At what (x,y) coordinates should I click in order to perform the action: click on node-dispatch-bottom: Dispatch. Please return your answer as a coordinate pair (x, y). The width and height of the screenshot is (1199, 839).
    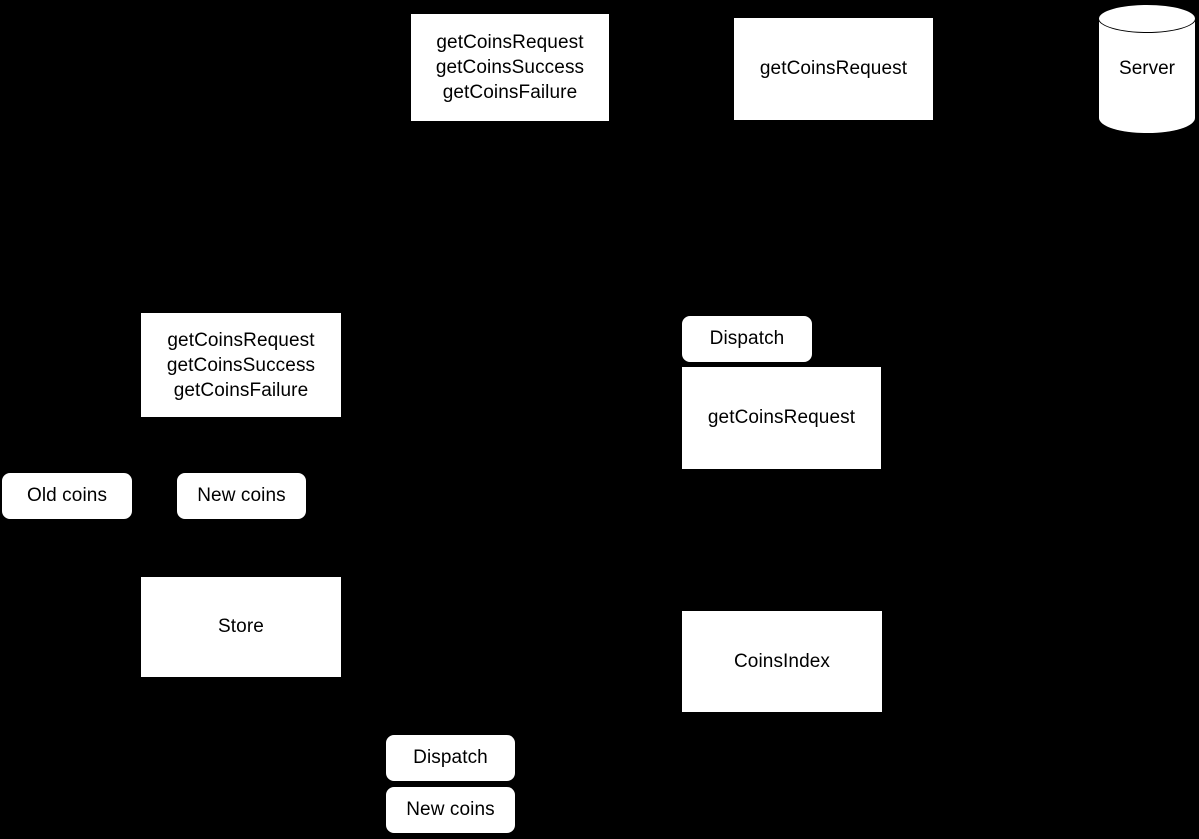
    Looking at the image, I should click on (450, 758).